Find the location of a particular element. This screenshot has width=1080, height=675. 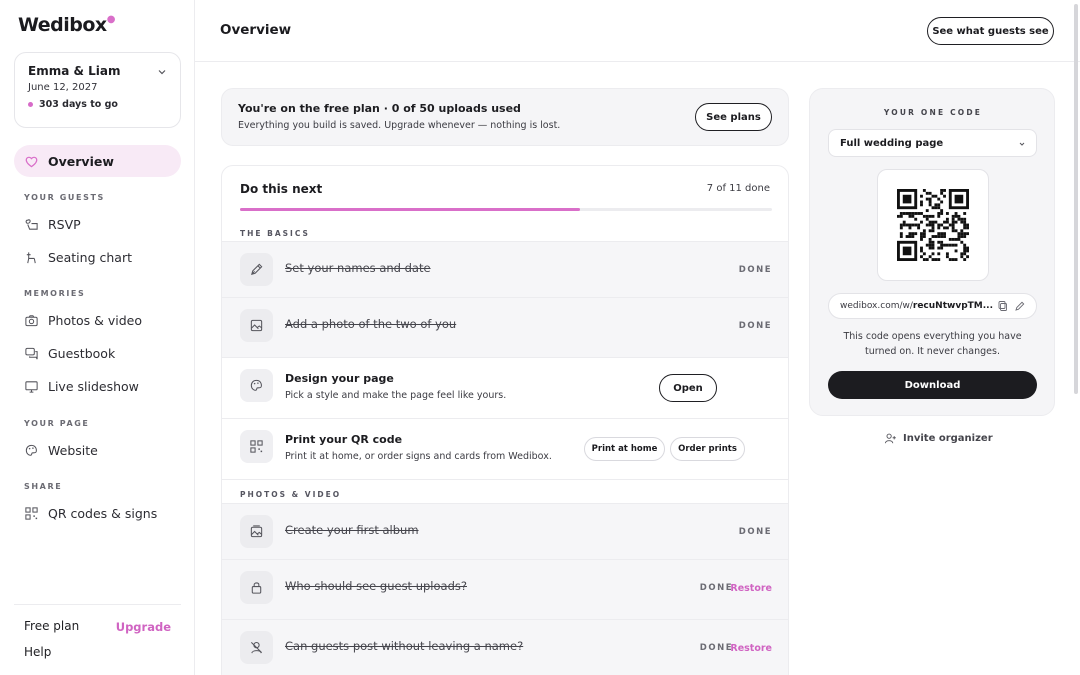

event-name: Emma & Liam is located at coordinates (74, 71).